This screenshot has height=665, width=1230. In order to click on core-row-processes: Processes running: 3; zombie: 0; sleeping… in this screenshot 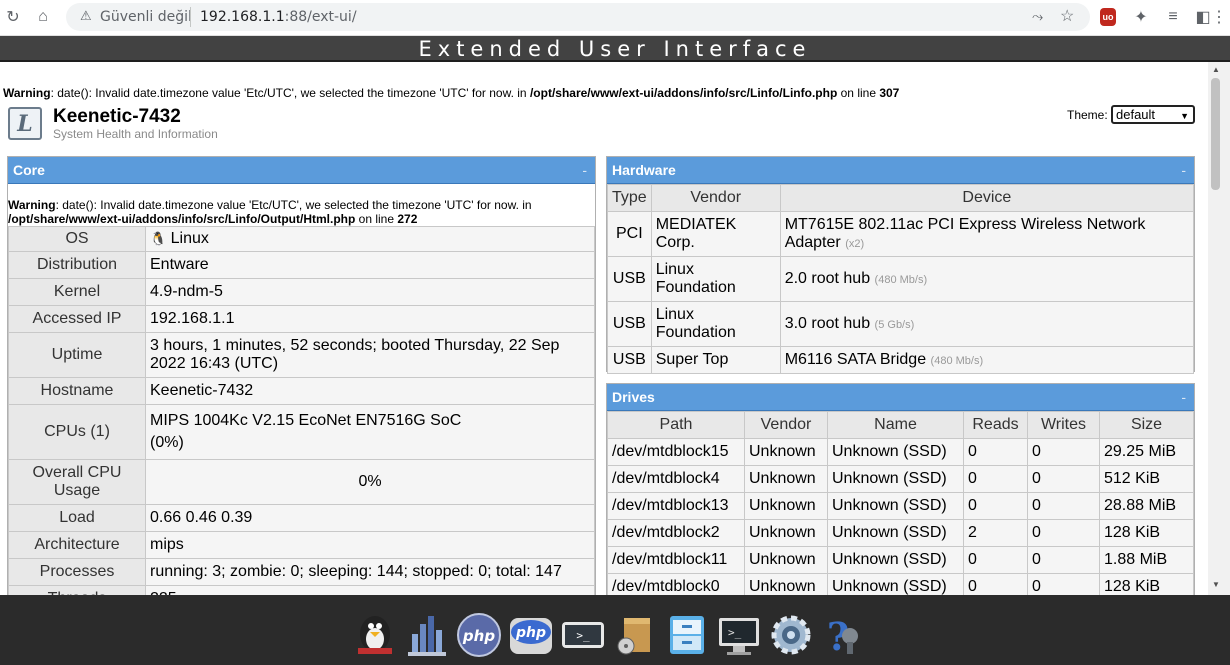, I will do `click(301, 572)`.